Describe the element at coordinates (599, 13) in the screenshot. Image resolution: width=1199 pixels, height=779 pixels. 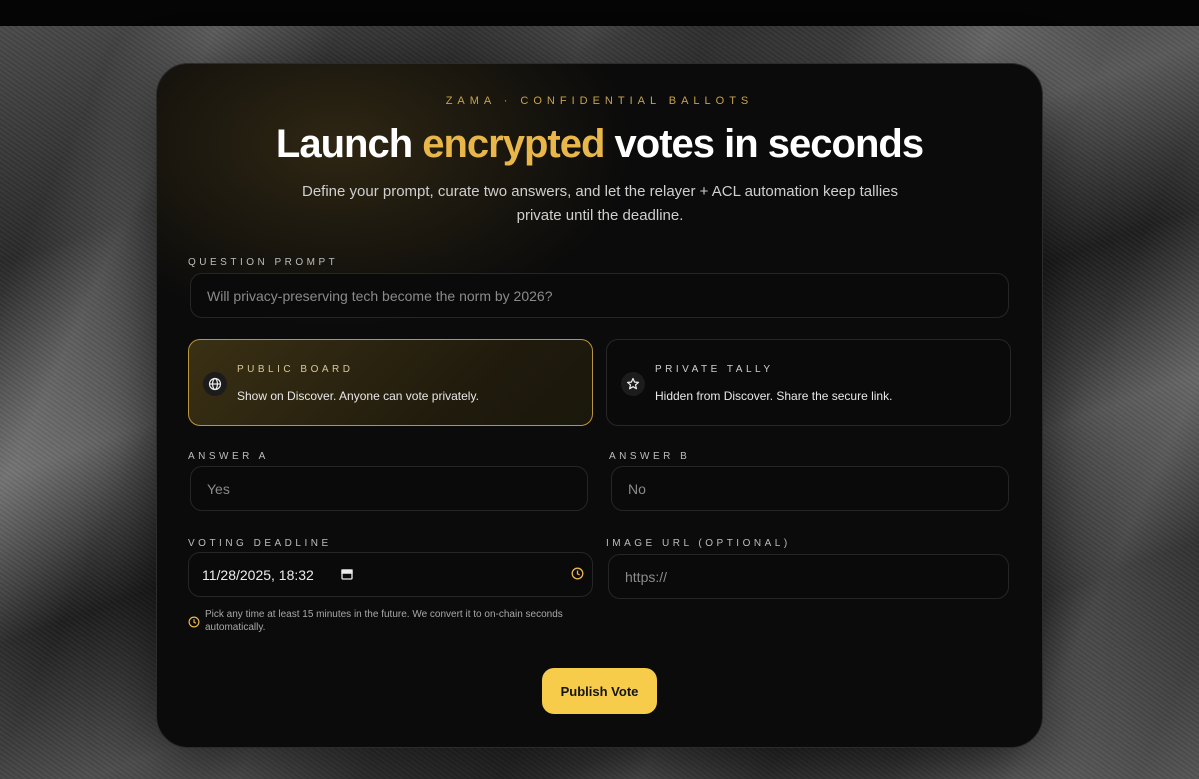
I see `browser-top-bar` at that location.